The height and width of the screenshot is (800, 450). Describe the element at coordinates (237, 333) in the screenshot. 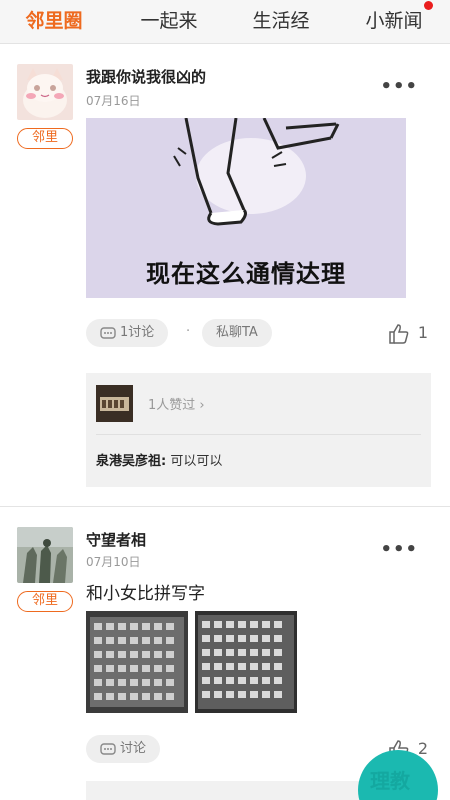

I see `private-message-button: 私聊TA` at that location.